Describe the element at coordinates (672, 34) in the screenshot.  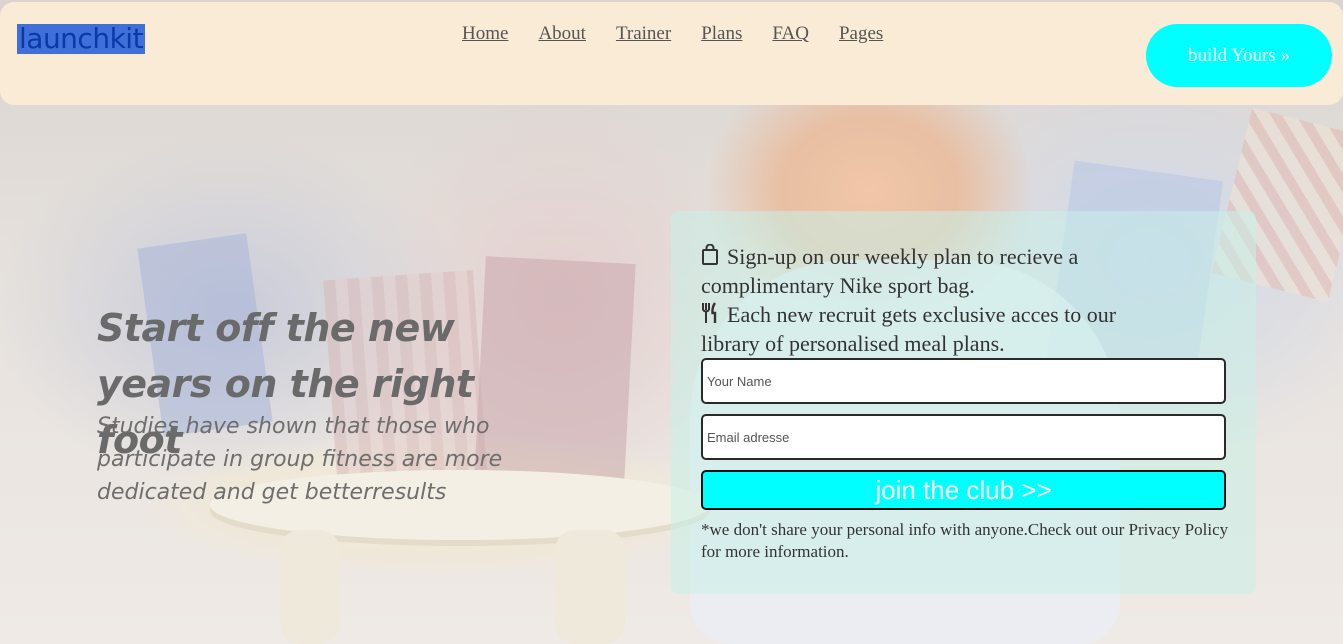
I see `main-nav: Home About Trainer Plans FAQ Pages` at that location.